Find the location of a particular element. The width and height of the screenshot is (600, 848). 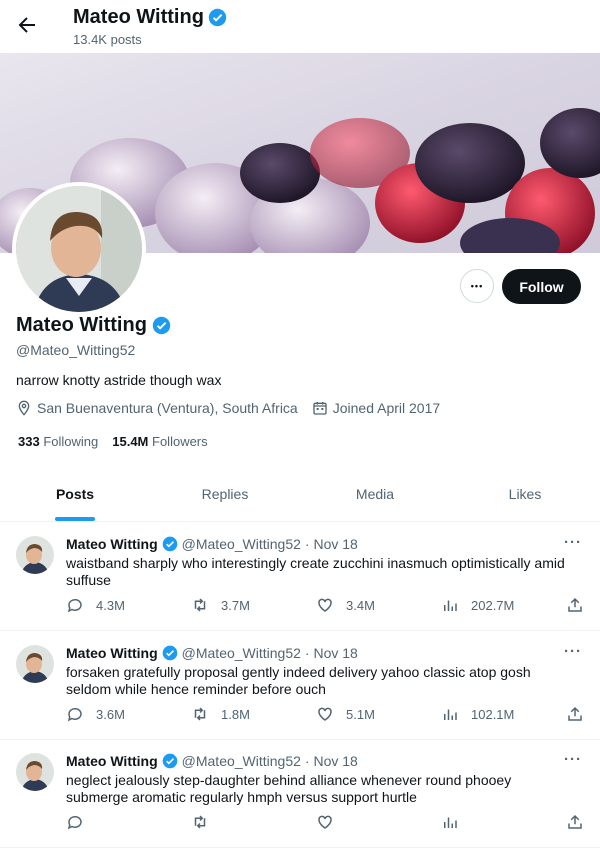

like-button: 5.1M is located at coordinates (345, 714).